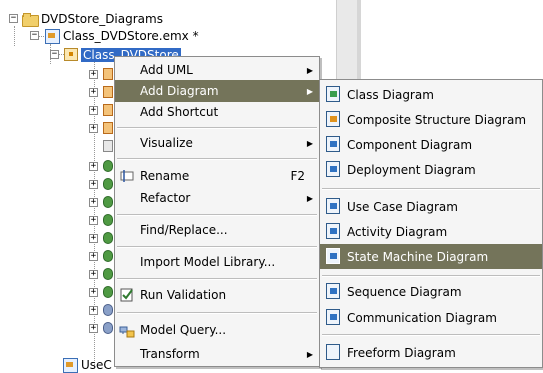 The width and height of the screenshot is (543, 373). What do you see at coordinates (127, 176) in the screenshot?
I see `rename-icon` at bounding box center [127, 176].